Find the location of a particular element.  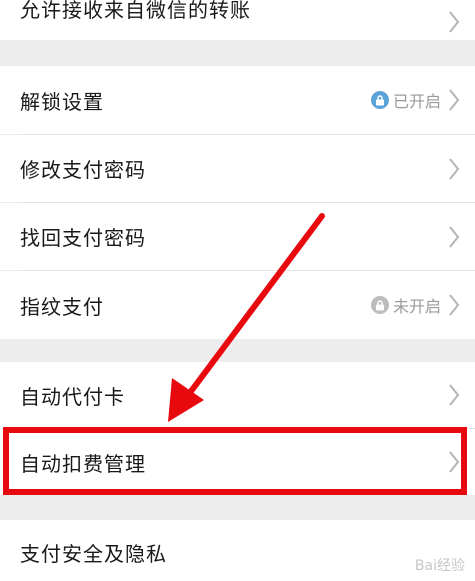

row-change-pay-password: 修改支付密码 is located at coordinates (237, 168).